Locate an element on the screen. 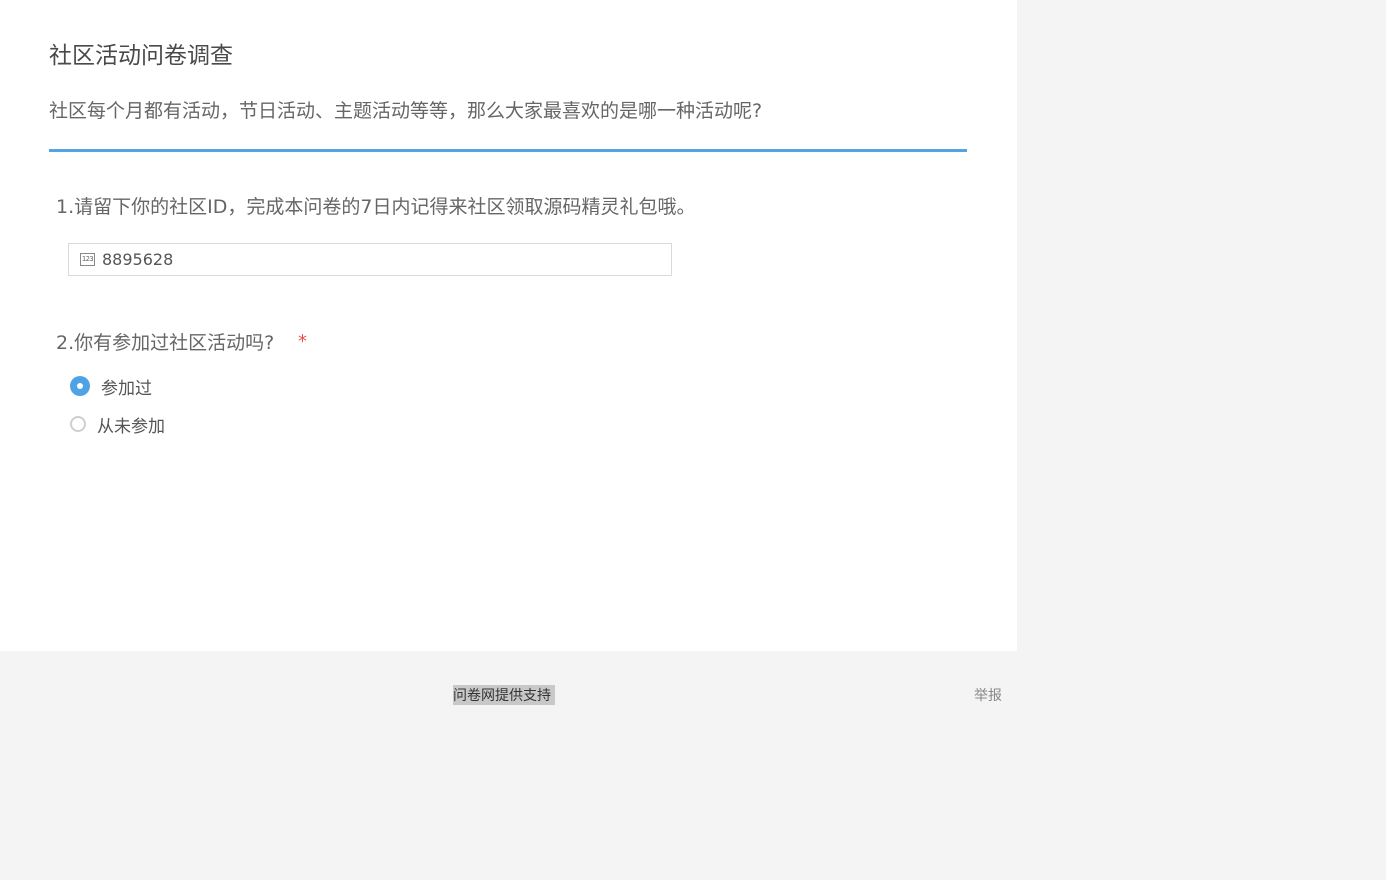  question-2-title: 2.你有参加过社区活动吗? is located at coordinates (165, 343).